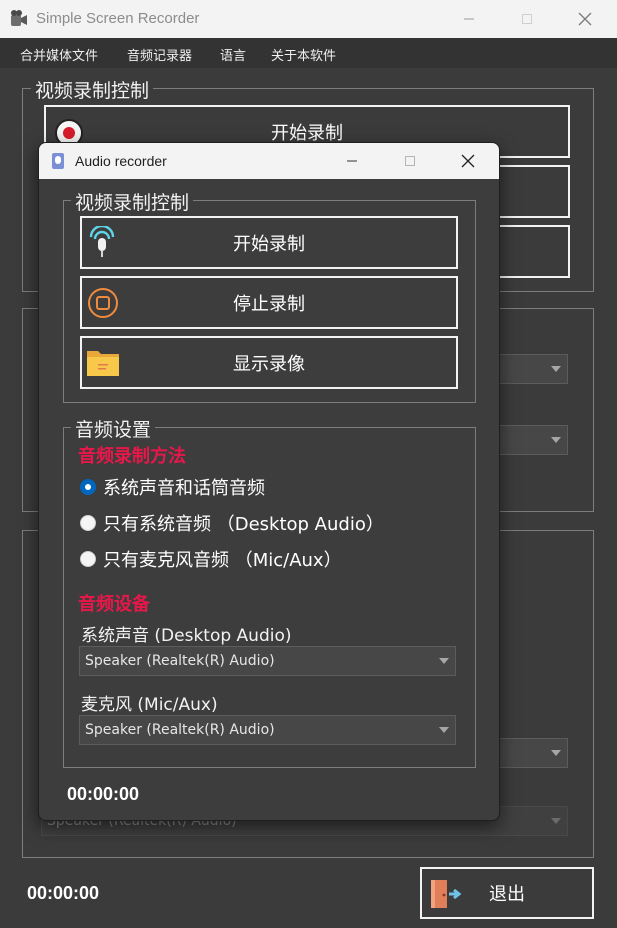 The width and height of the screenshot is (617, 928). Describe the element at coordinates (114, 604) in the screenshot. I see `audio-devices-title: 音频设备` at that location.